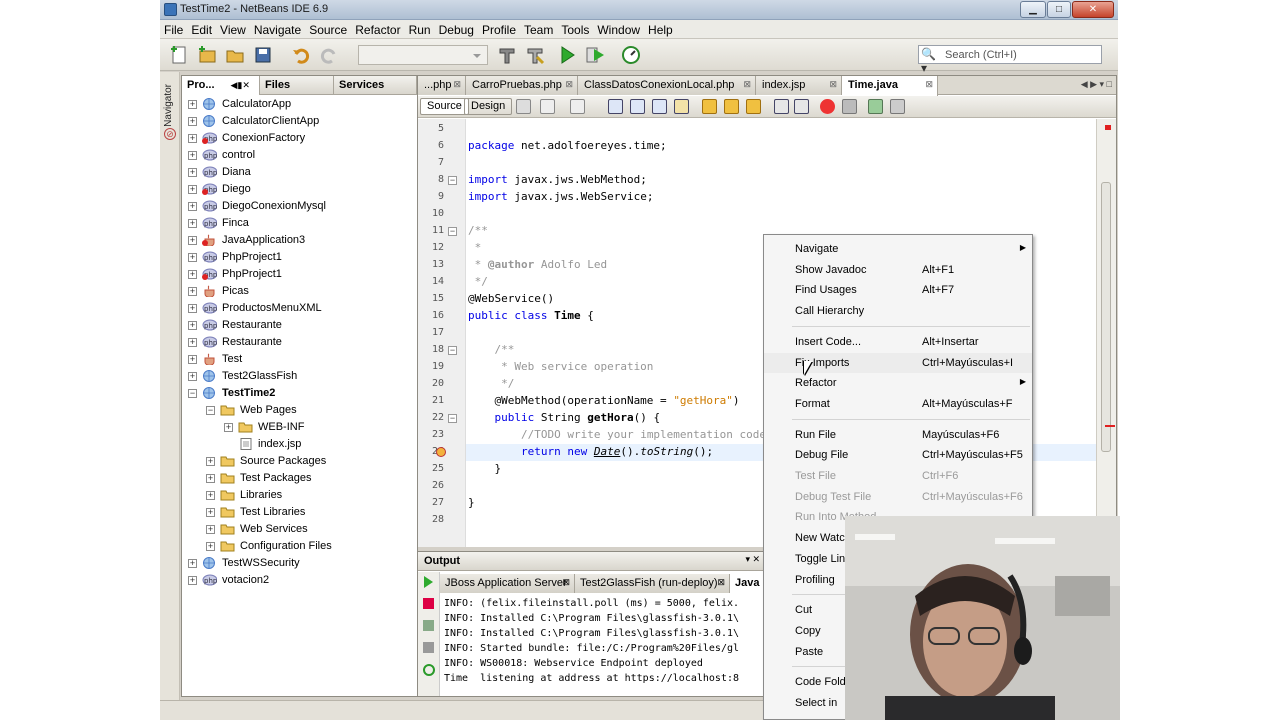 This screenshot has width=1280, height=720. Describe the element at coordinates (667, 85) in the screenshot. I see `editor-tab: ClassDatosConexionLocal.php ⊠` at that location.